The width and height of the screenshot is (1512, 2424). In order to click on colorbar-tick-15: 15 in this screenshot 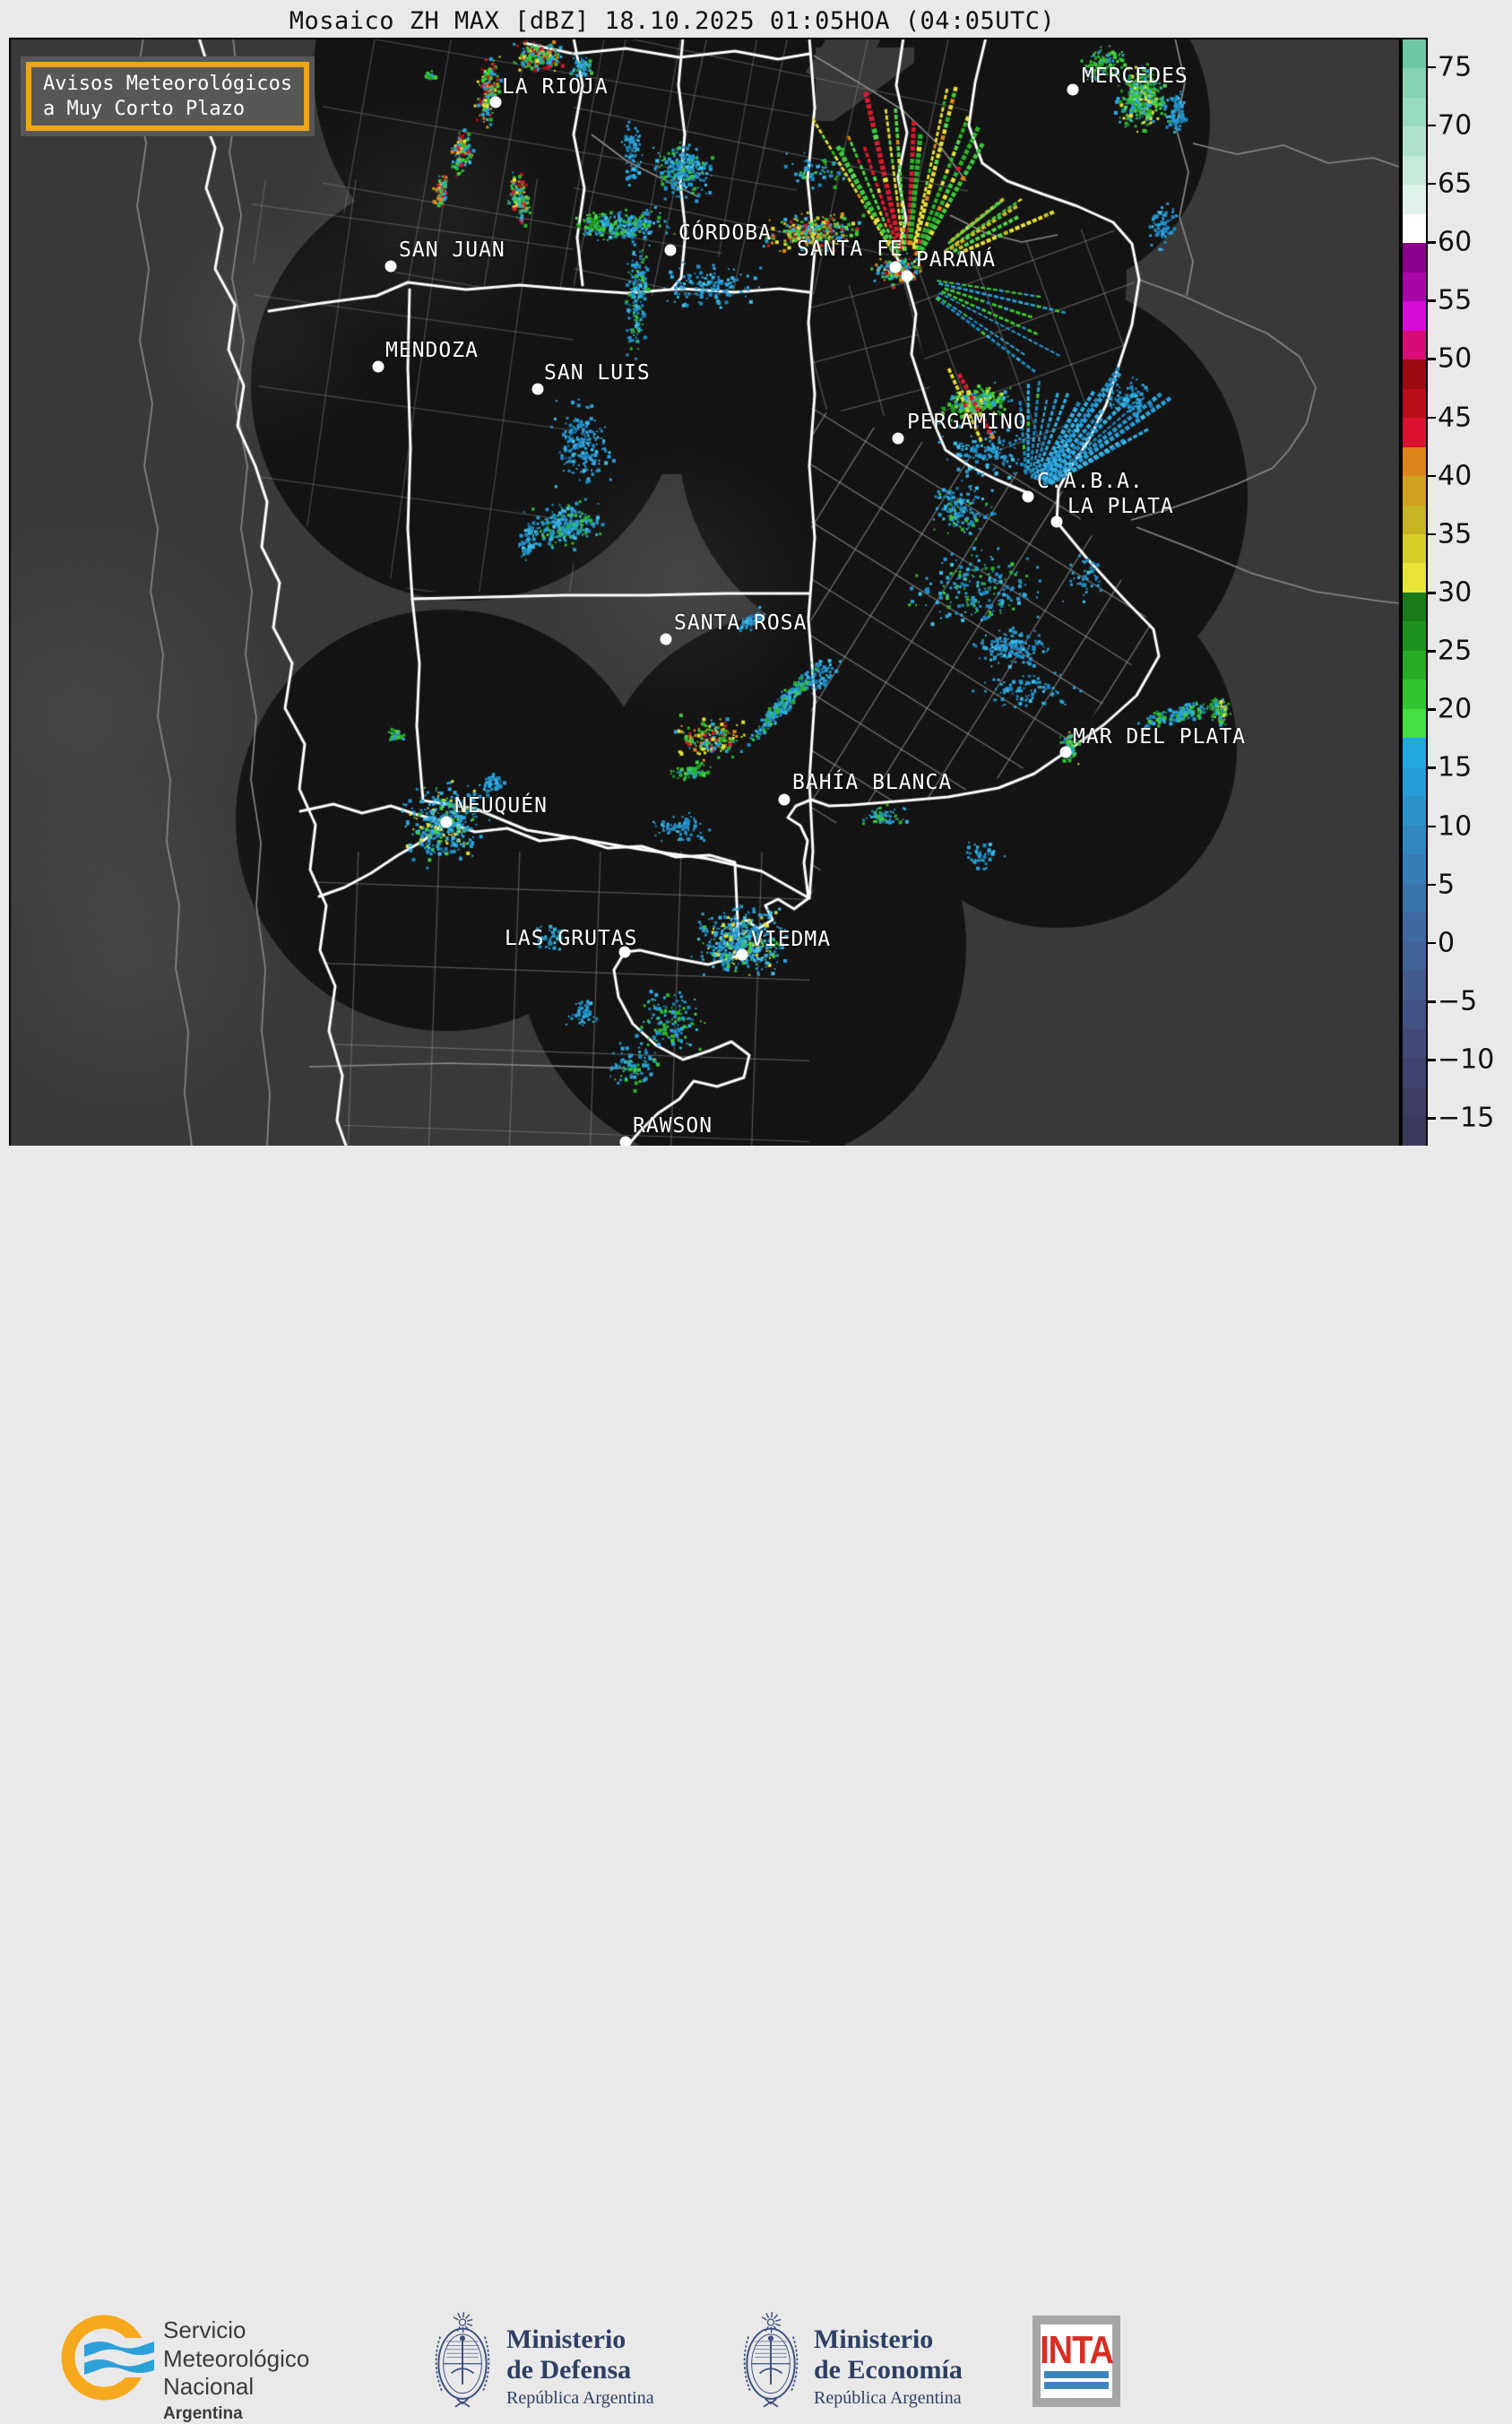, I will do `click(1455, 767)`.